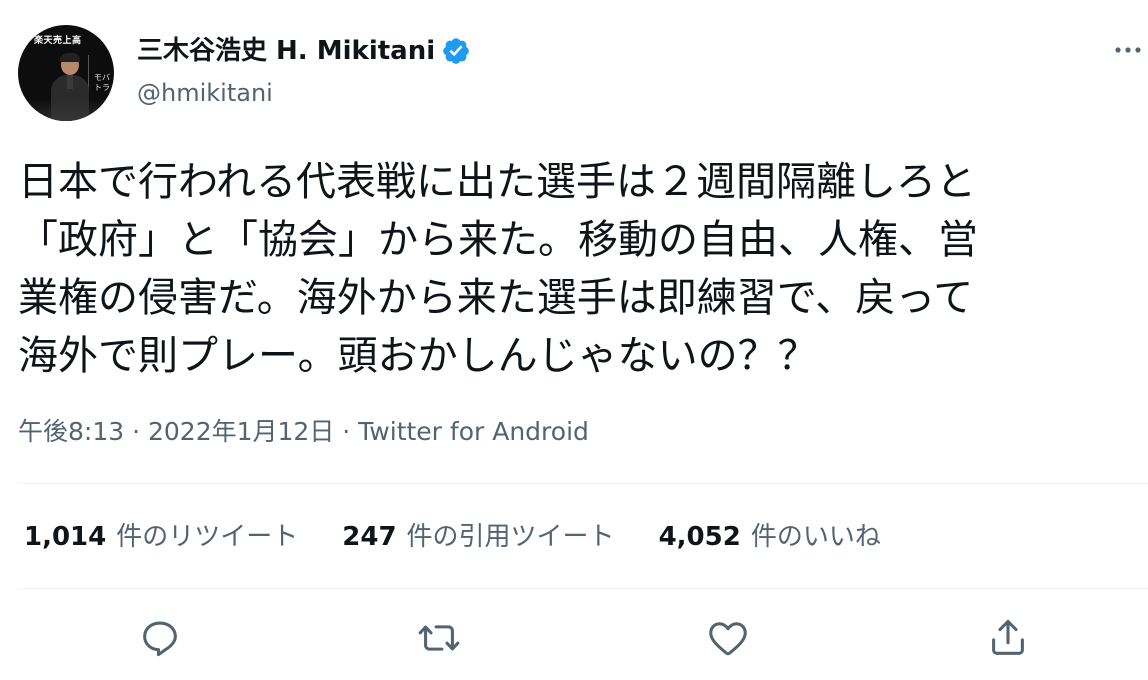  Describe the element at coordinates (286, 51) in the screenshot. I see `display-name: 三木谷浩史 H. Mikitani` at that location.